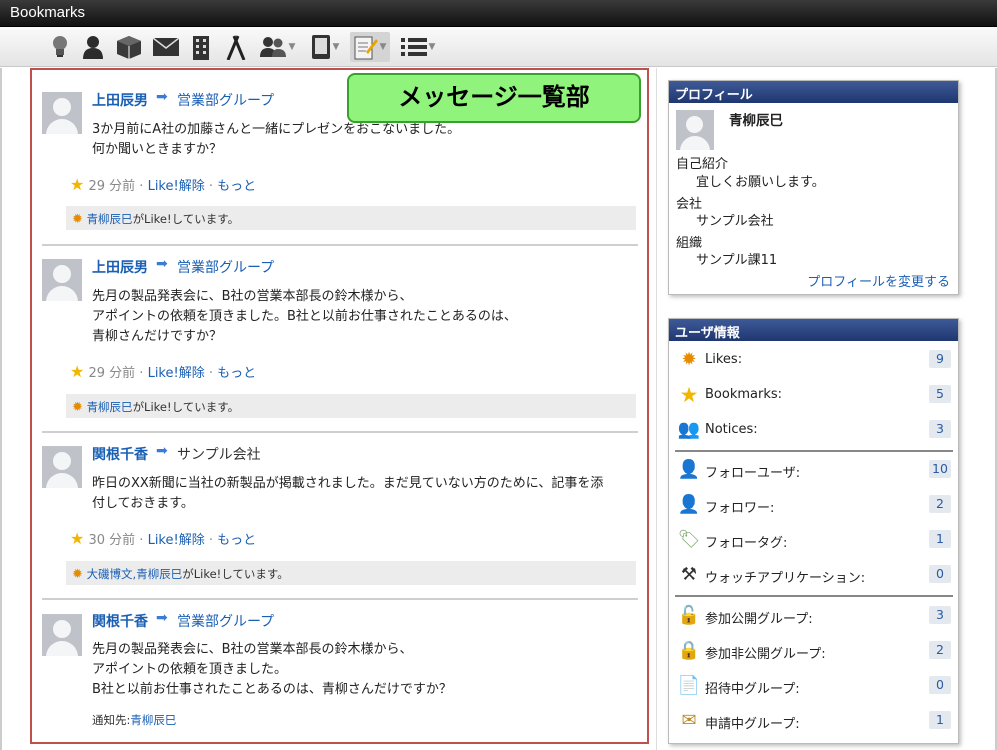  What do you see at coordinates (60, 47) in the screenshot?
I see `lightbulb-icon` at bounding box center [60, 47].